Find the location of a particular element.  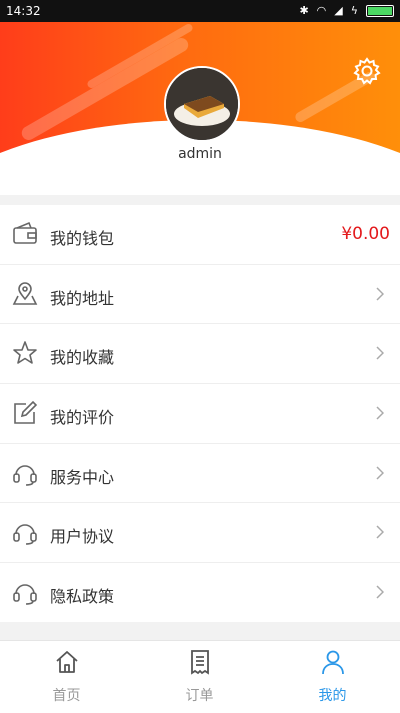

wallet-icon is located at coordinates (25, 232).